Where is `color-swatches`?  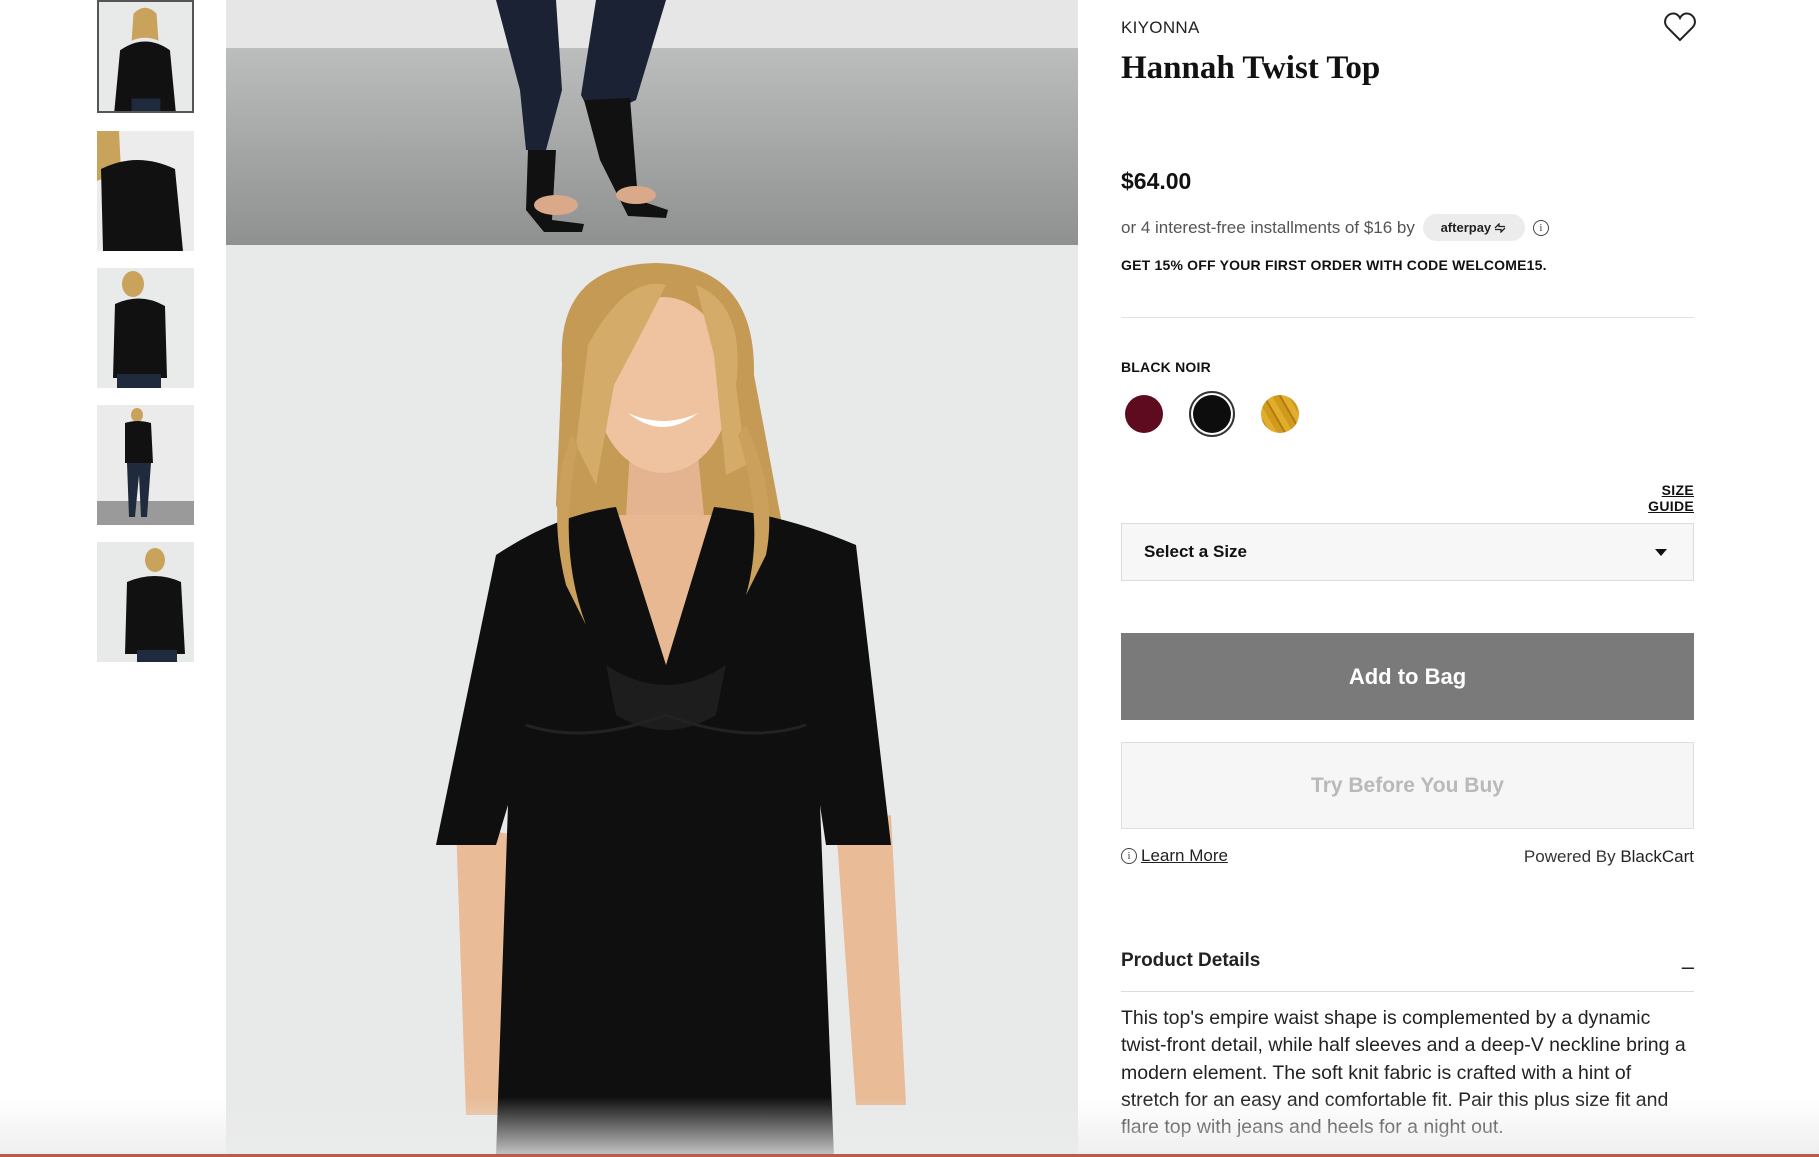
color-swatches is located at coordinates (1212, 414).